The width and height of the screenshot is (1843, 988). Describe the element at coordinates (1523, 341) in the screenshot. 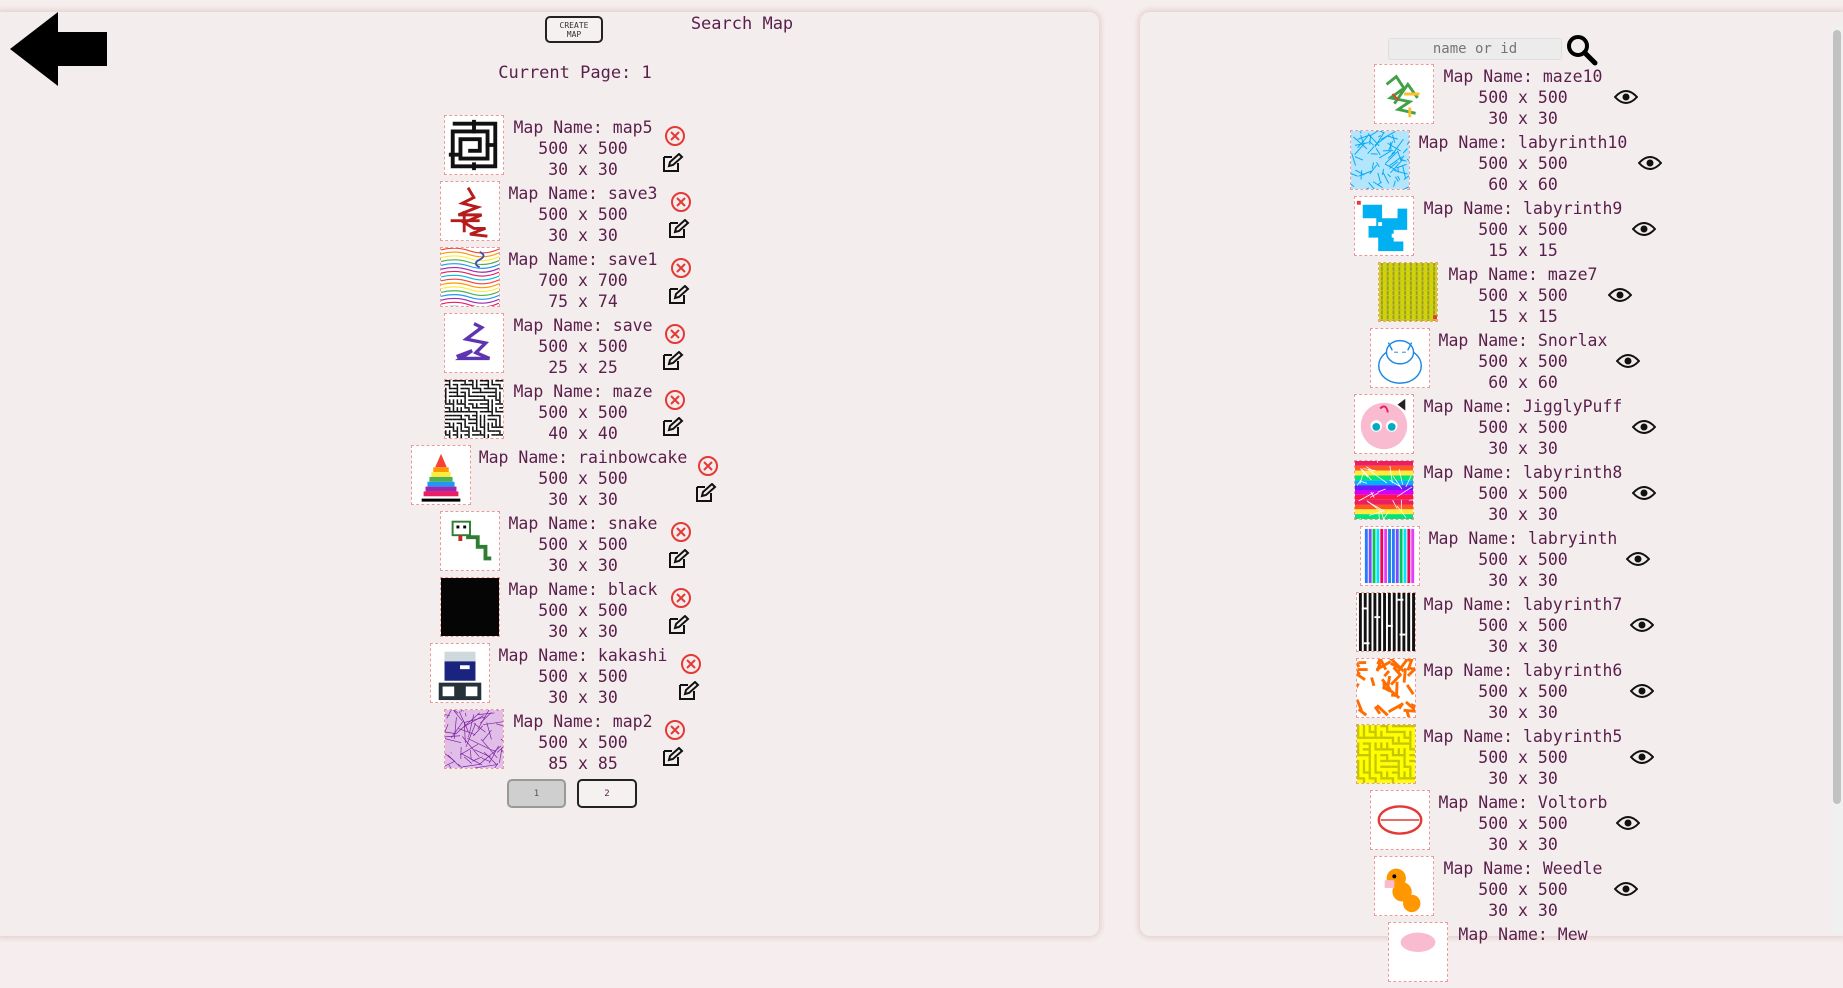

I see `map-name: Map Name: Snorlax` at that location.